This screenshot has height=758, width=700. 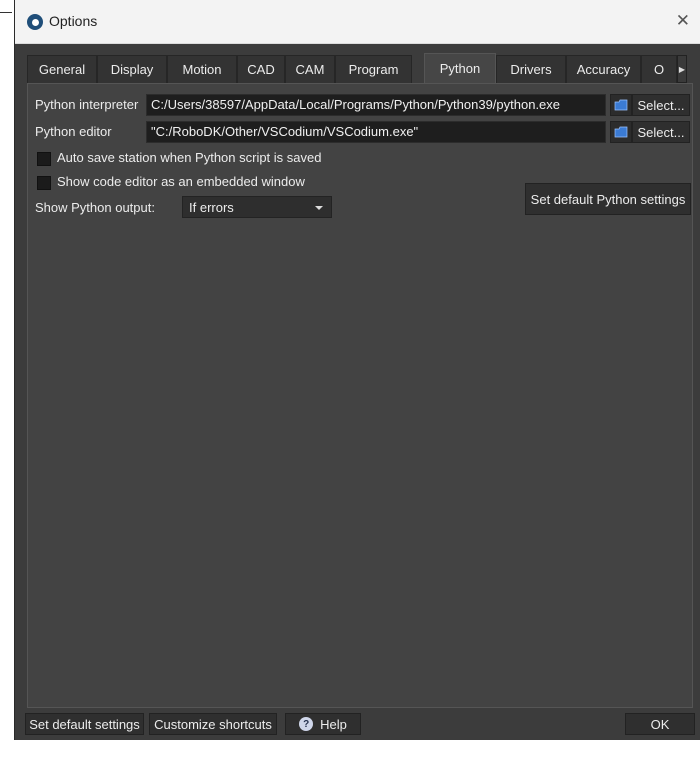 I want to click on interpreter-folder-icon, so click(x=621, y=105).